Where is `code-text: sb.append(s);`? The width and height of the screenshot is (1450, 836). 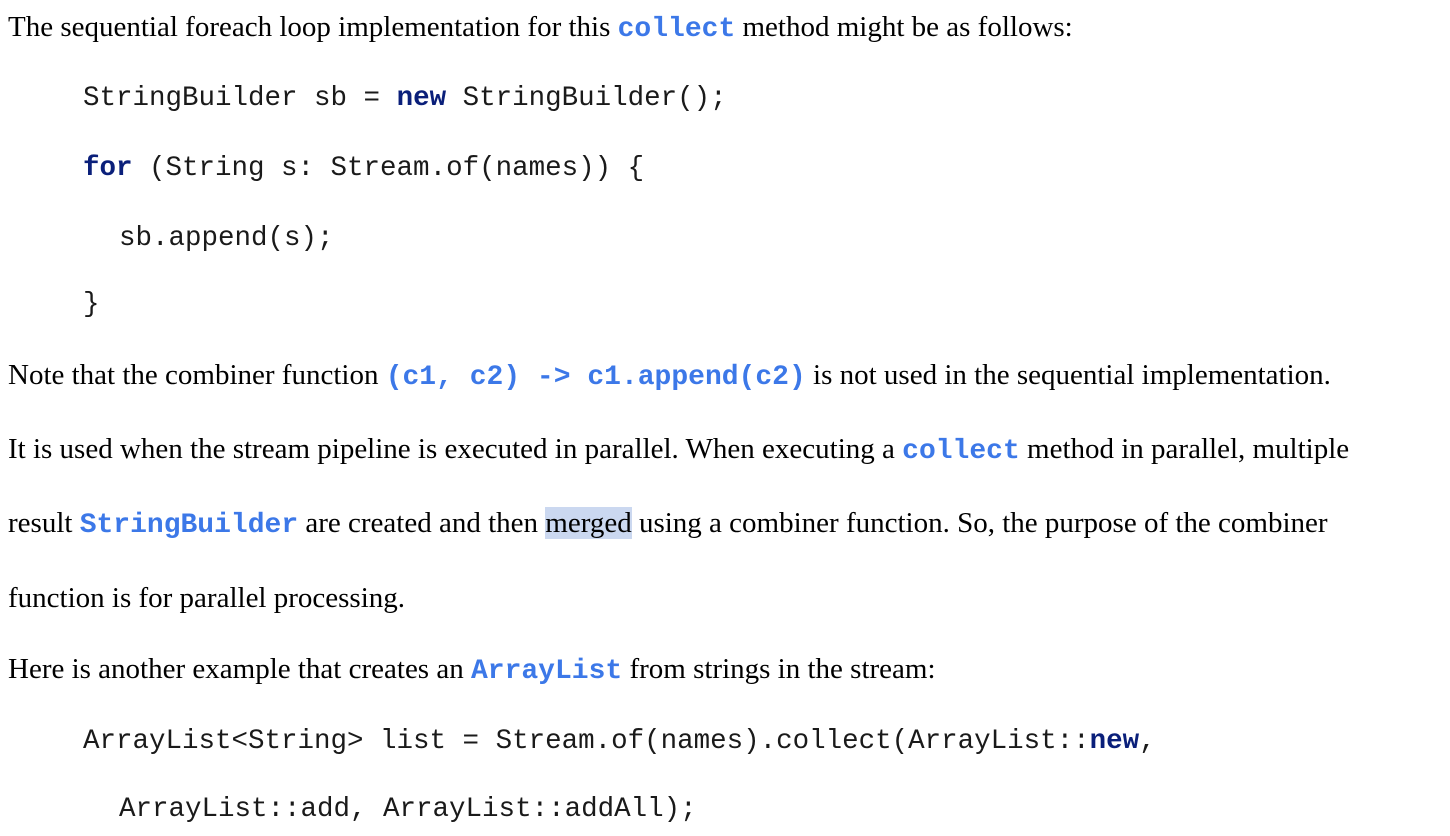 code-text: sb.append(s); is located at coordinates (226, 238).